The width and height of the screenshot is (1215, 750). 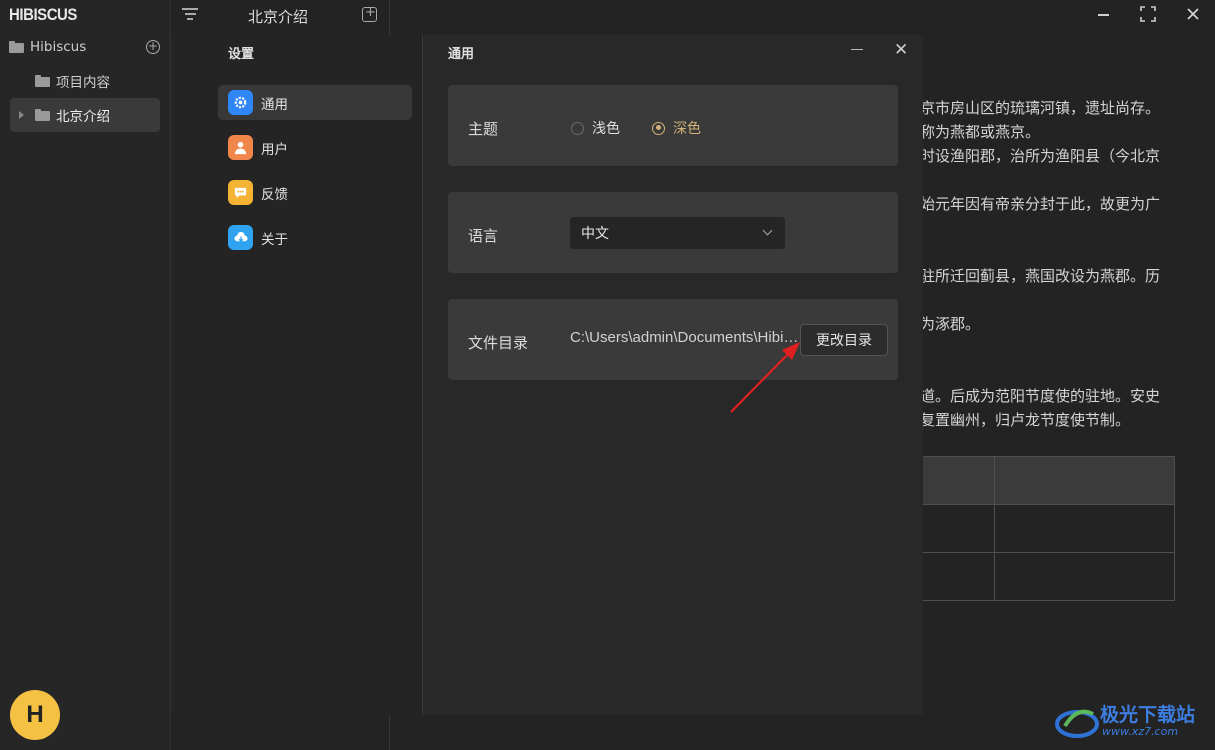 I want to click on chevron-down-icon, so click(x=767, y=230).